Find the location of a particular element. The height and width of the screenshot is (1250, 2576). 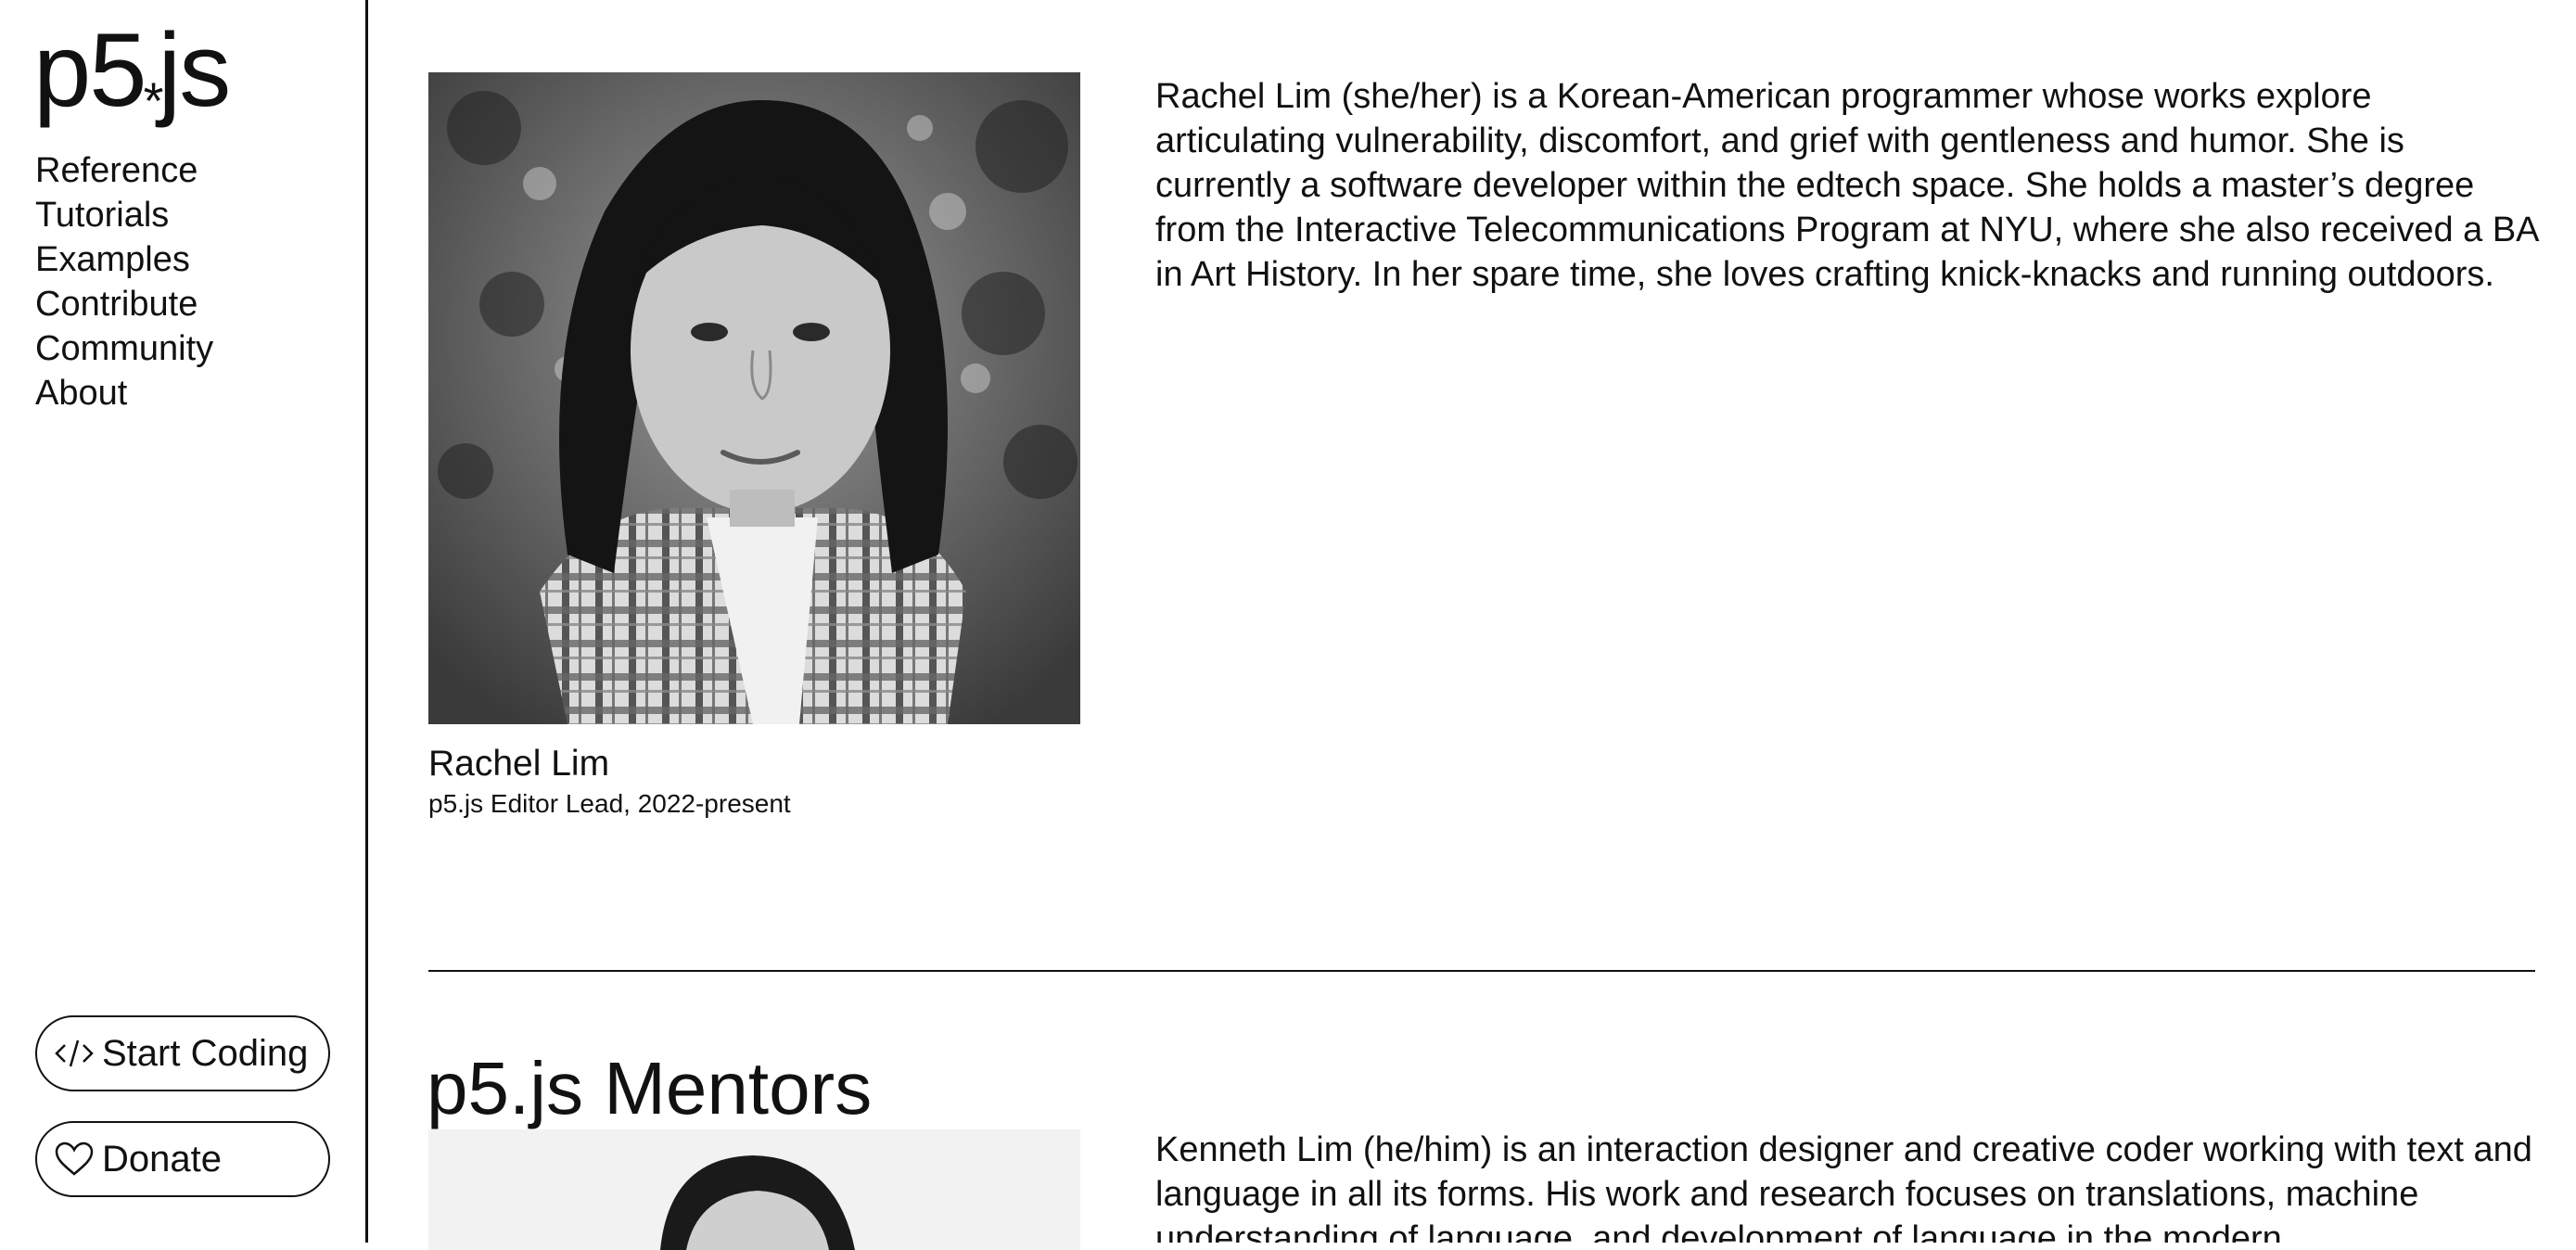

start-coding-button: Start Coding is located at coordinates (182, 1053).